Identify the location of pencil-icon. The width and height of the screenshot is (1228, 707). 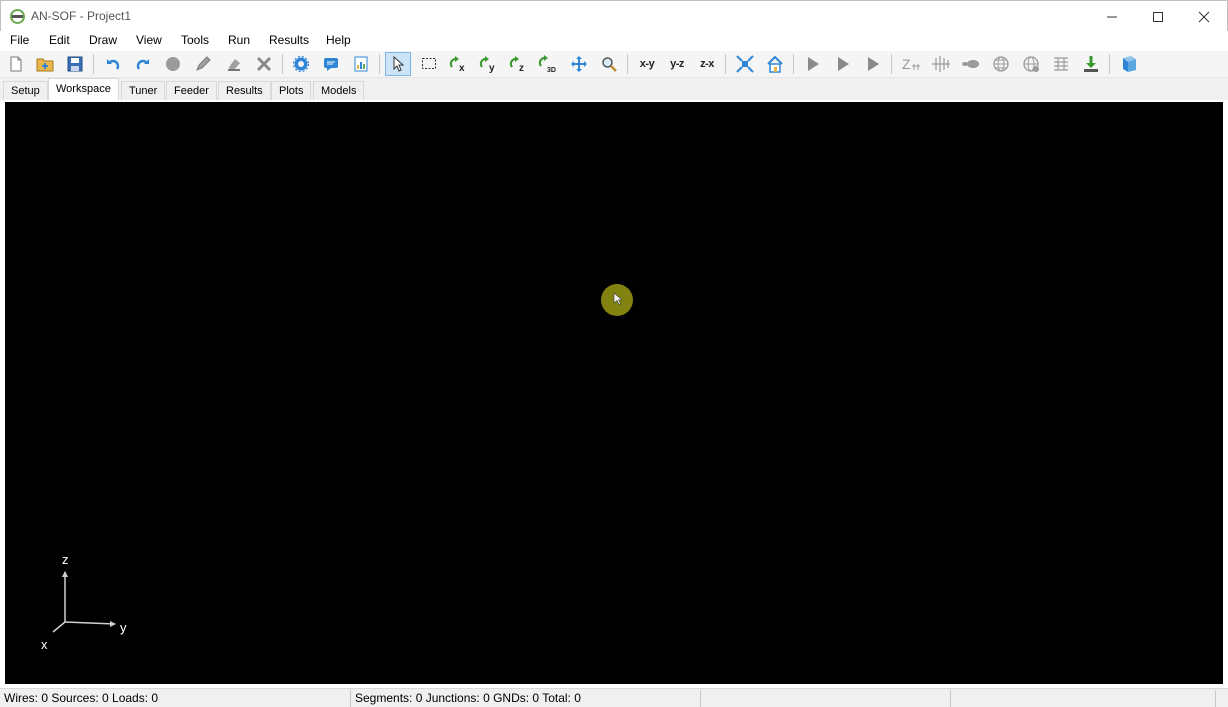
(203, 63).